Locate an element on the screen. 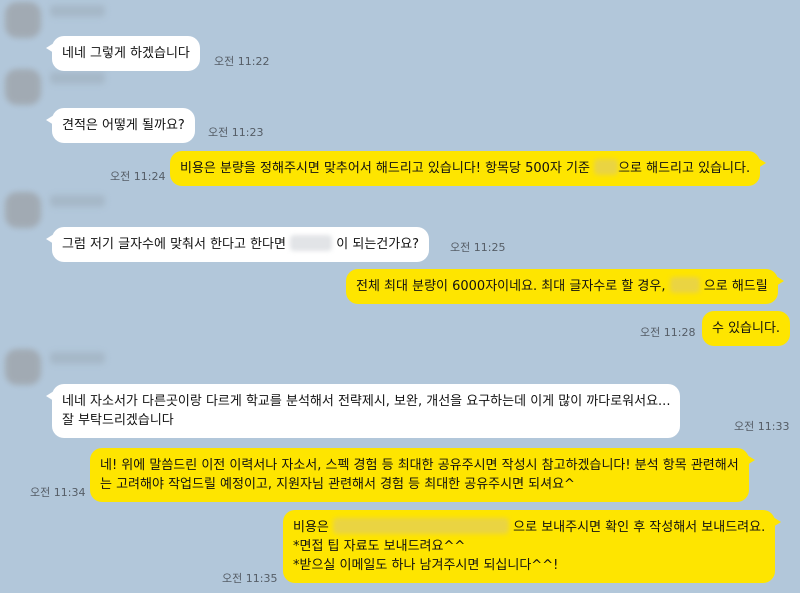 The height and width of the screenshot is (593, 800). message-text: 잘 부탁드리겠습니다 is located at coordinates (118, 420).